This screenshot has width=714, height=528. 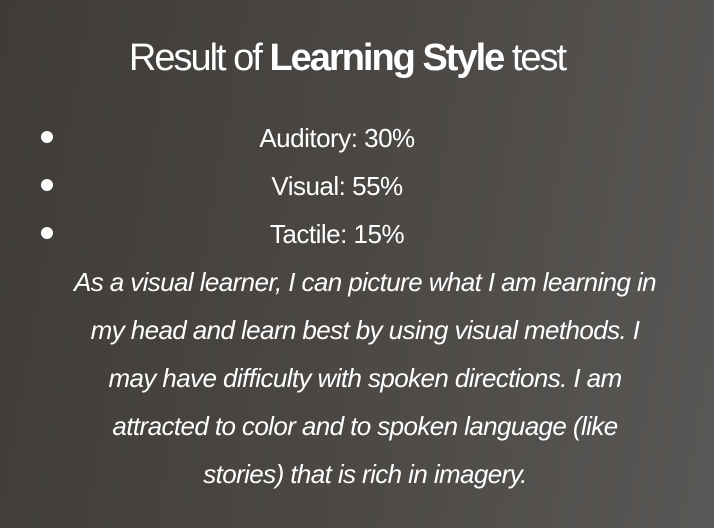 What do you see at coordinates (337, 138) in the screenshot?
I see `result-label: Auditory: 30%` at bounding box center [337, 138].